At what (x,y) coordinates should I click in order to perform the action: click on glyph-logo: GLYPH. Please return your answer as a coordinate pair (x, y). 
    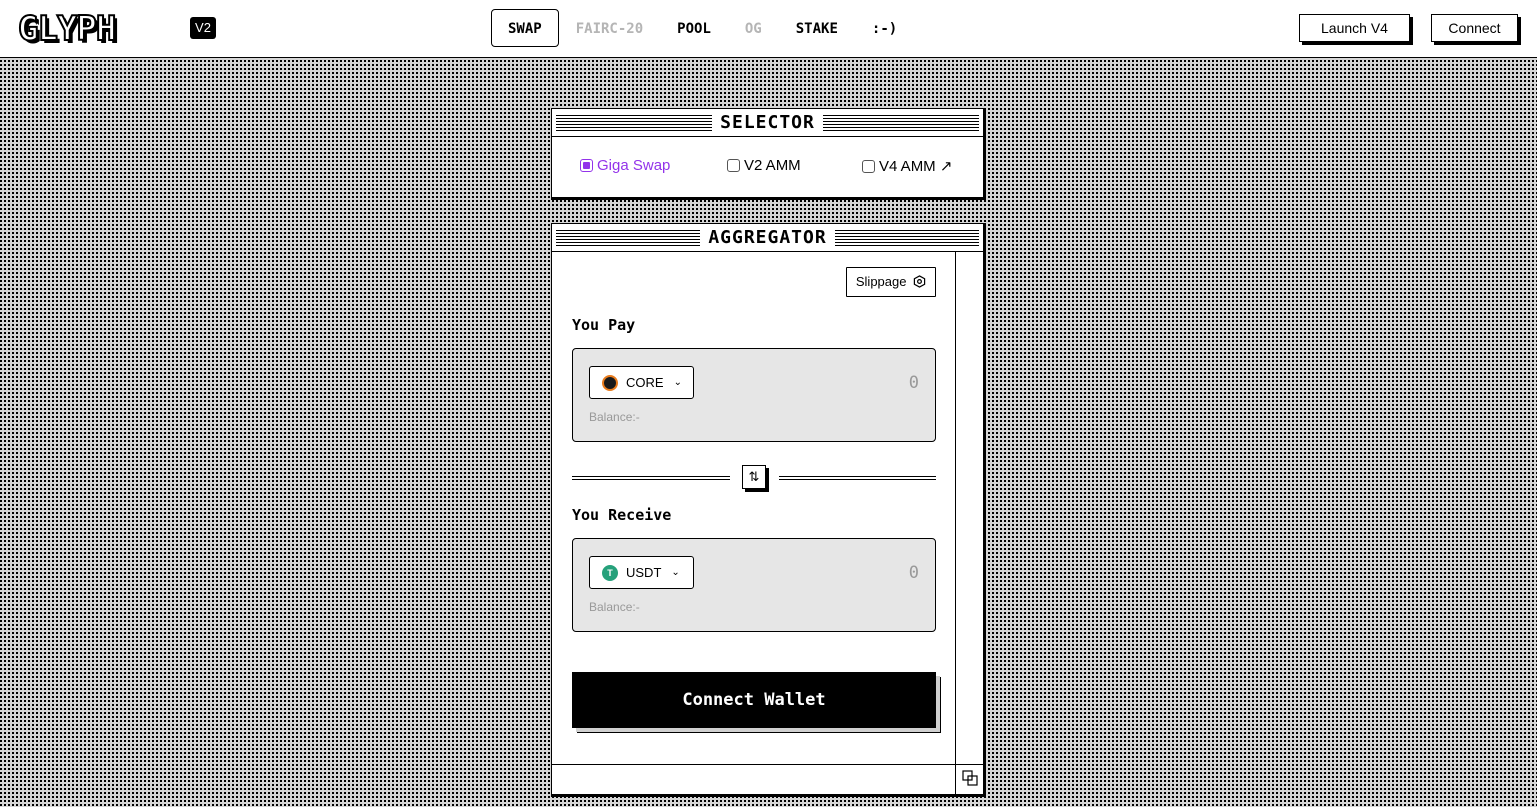
    Looking at the image, I should click on (95, 29).